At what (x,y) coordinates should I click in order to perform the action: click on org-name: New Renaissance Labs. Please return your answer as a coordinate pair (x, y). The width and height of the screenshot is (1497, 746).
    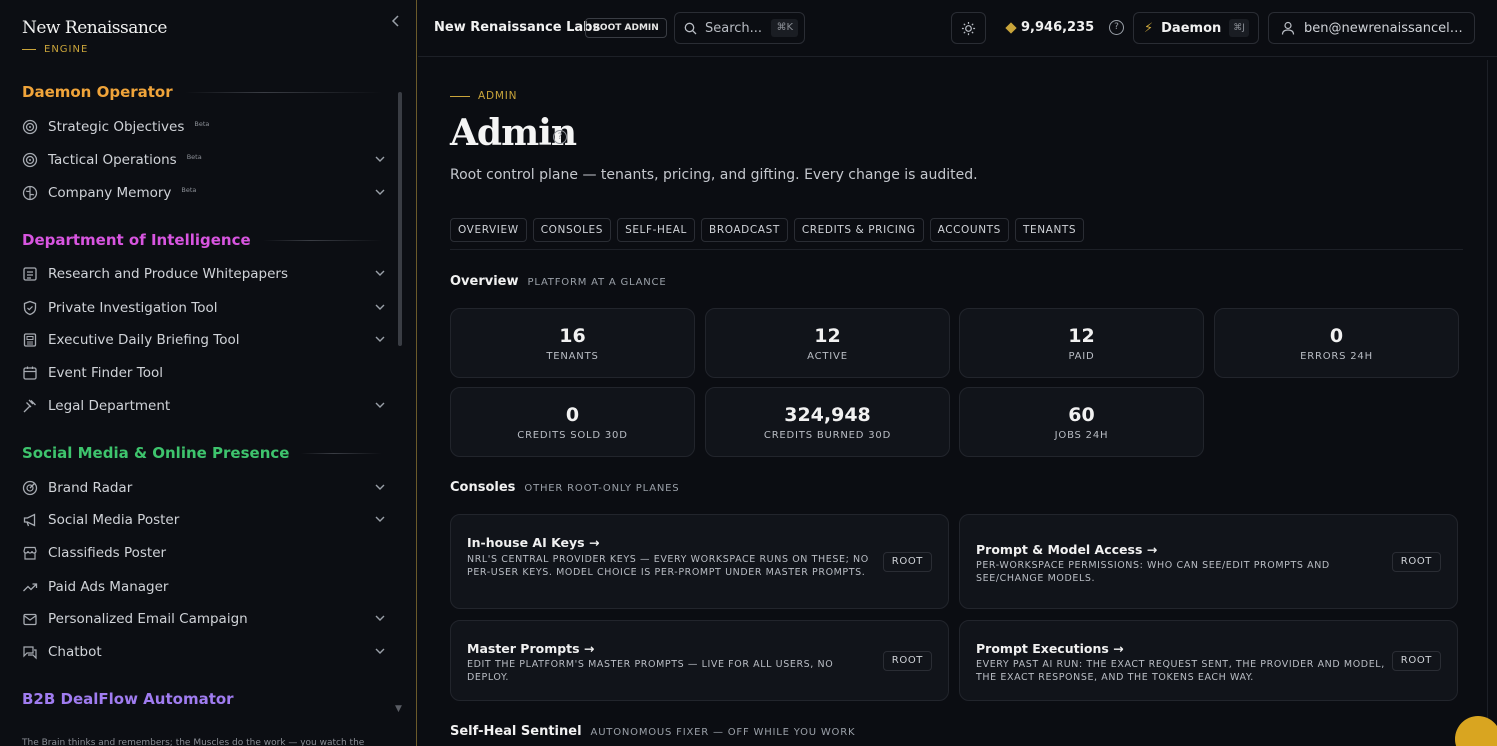
    Looking at the image, I should click on (517, 27).